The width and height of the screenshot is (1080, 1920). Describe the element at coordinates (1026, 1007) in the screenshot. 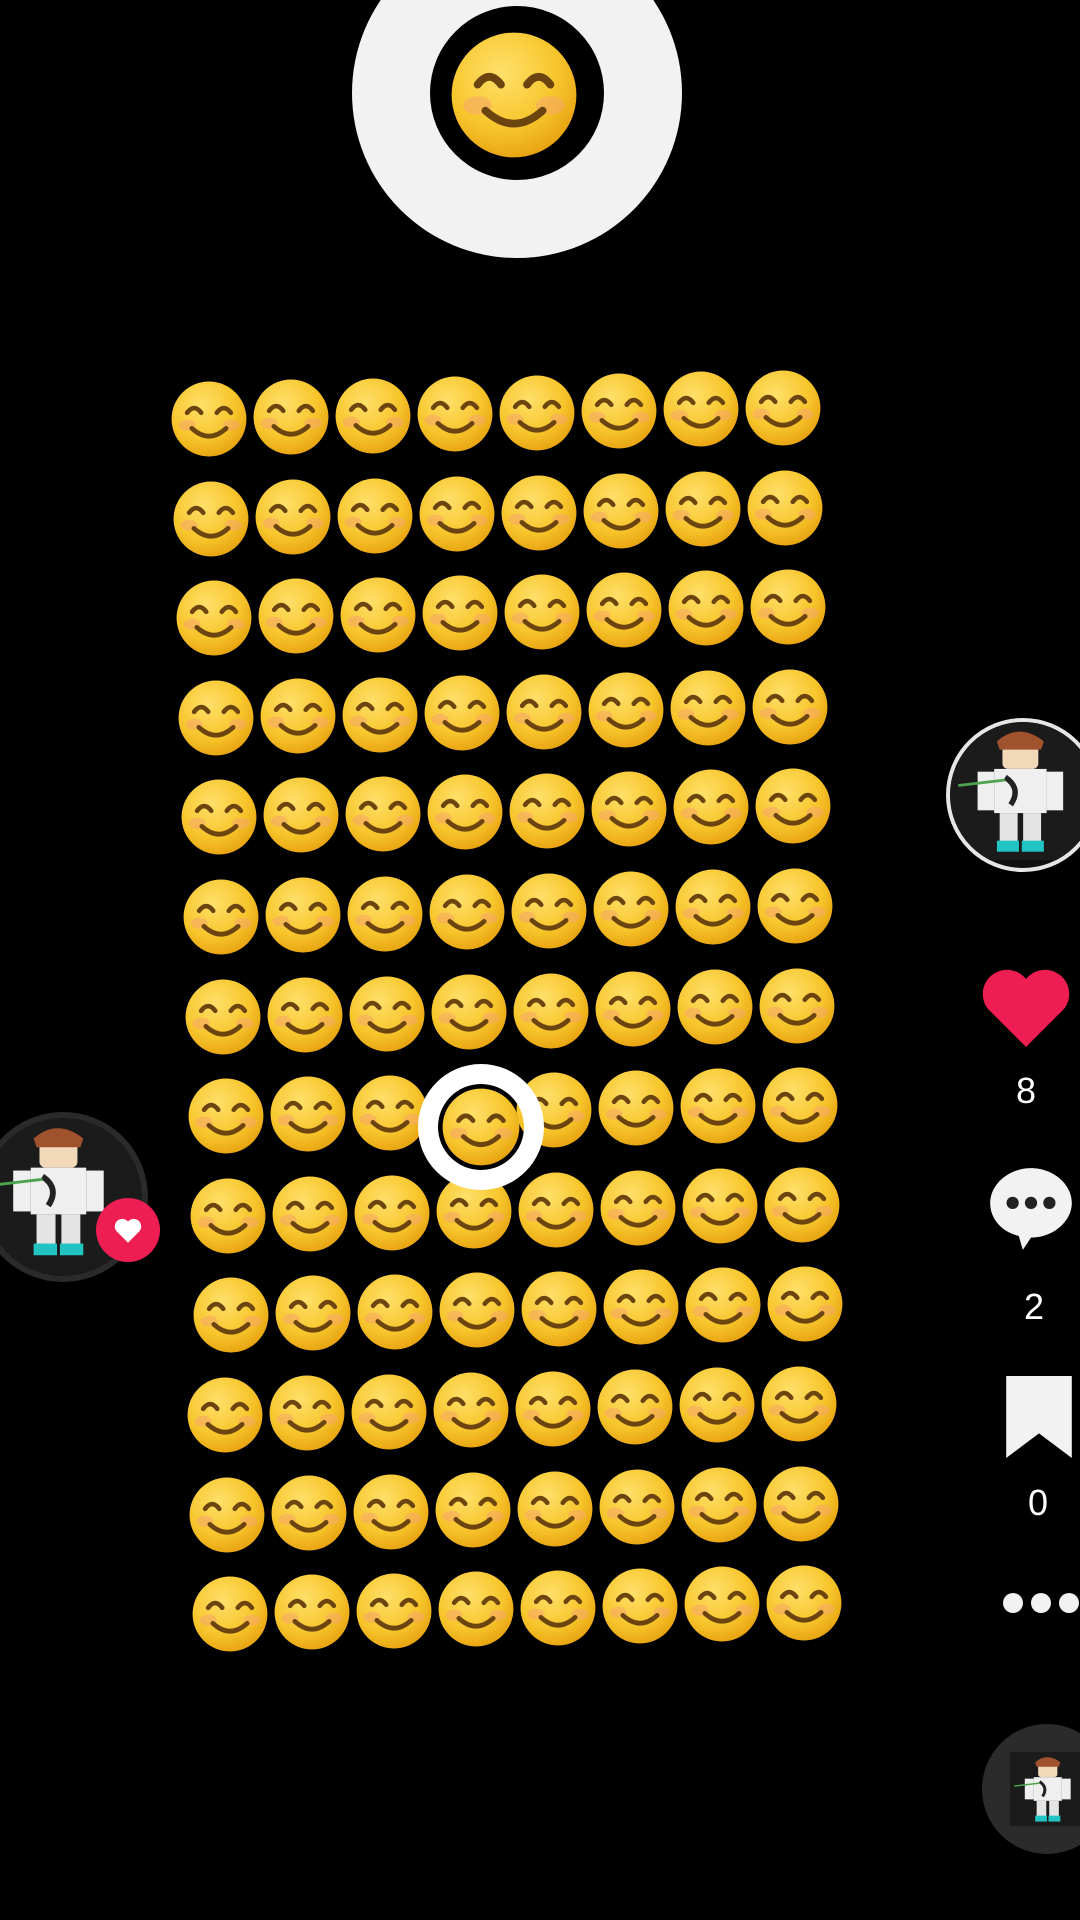

I see `like-heart-icon` at that location.